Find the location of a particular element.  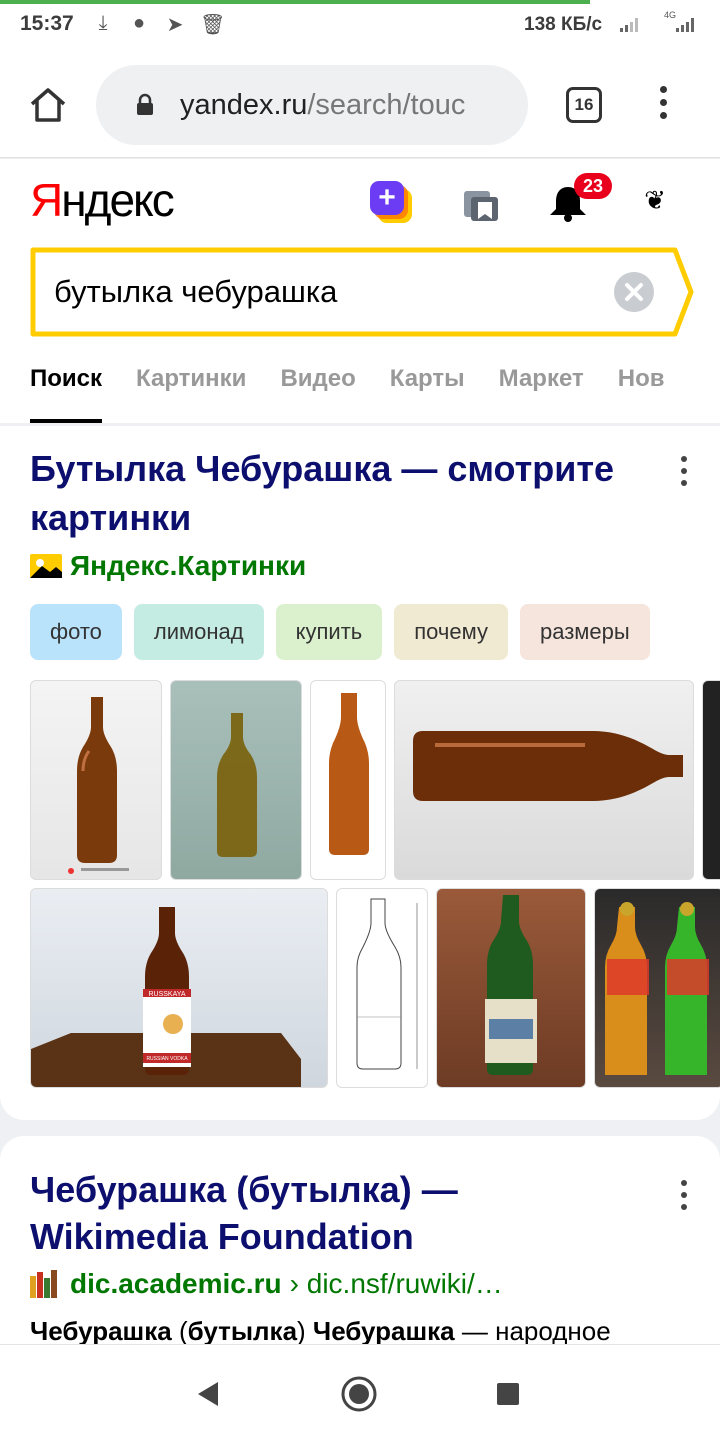

source-name: Яндекс.Картинки is located at coordinates (188, 565).